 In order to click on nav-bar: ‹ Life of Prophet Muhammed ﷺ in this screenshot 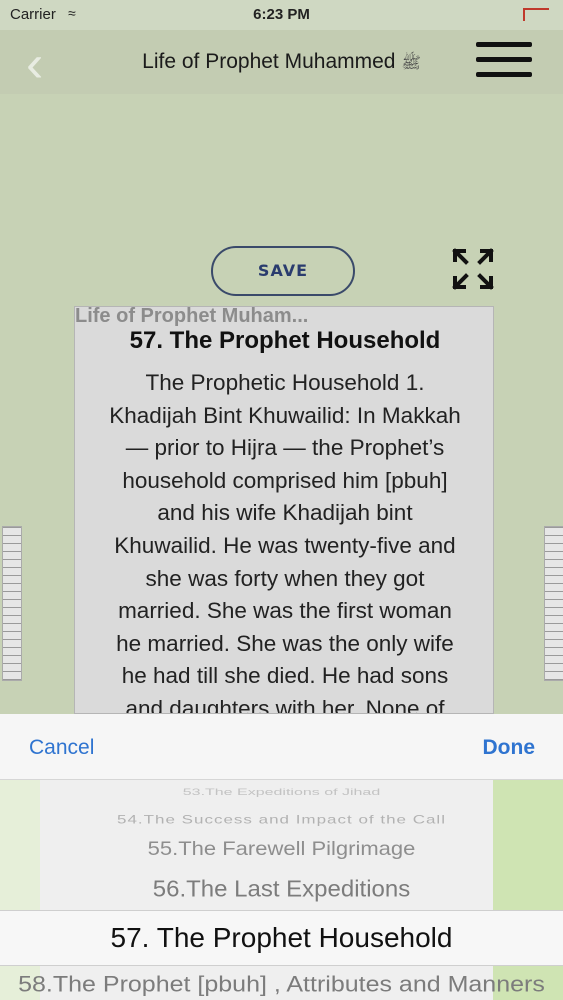, I will do `click(281, 62)`.